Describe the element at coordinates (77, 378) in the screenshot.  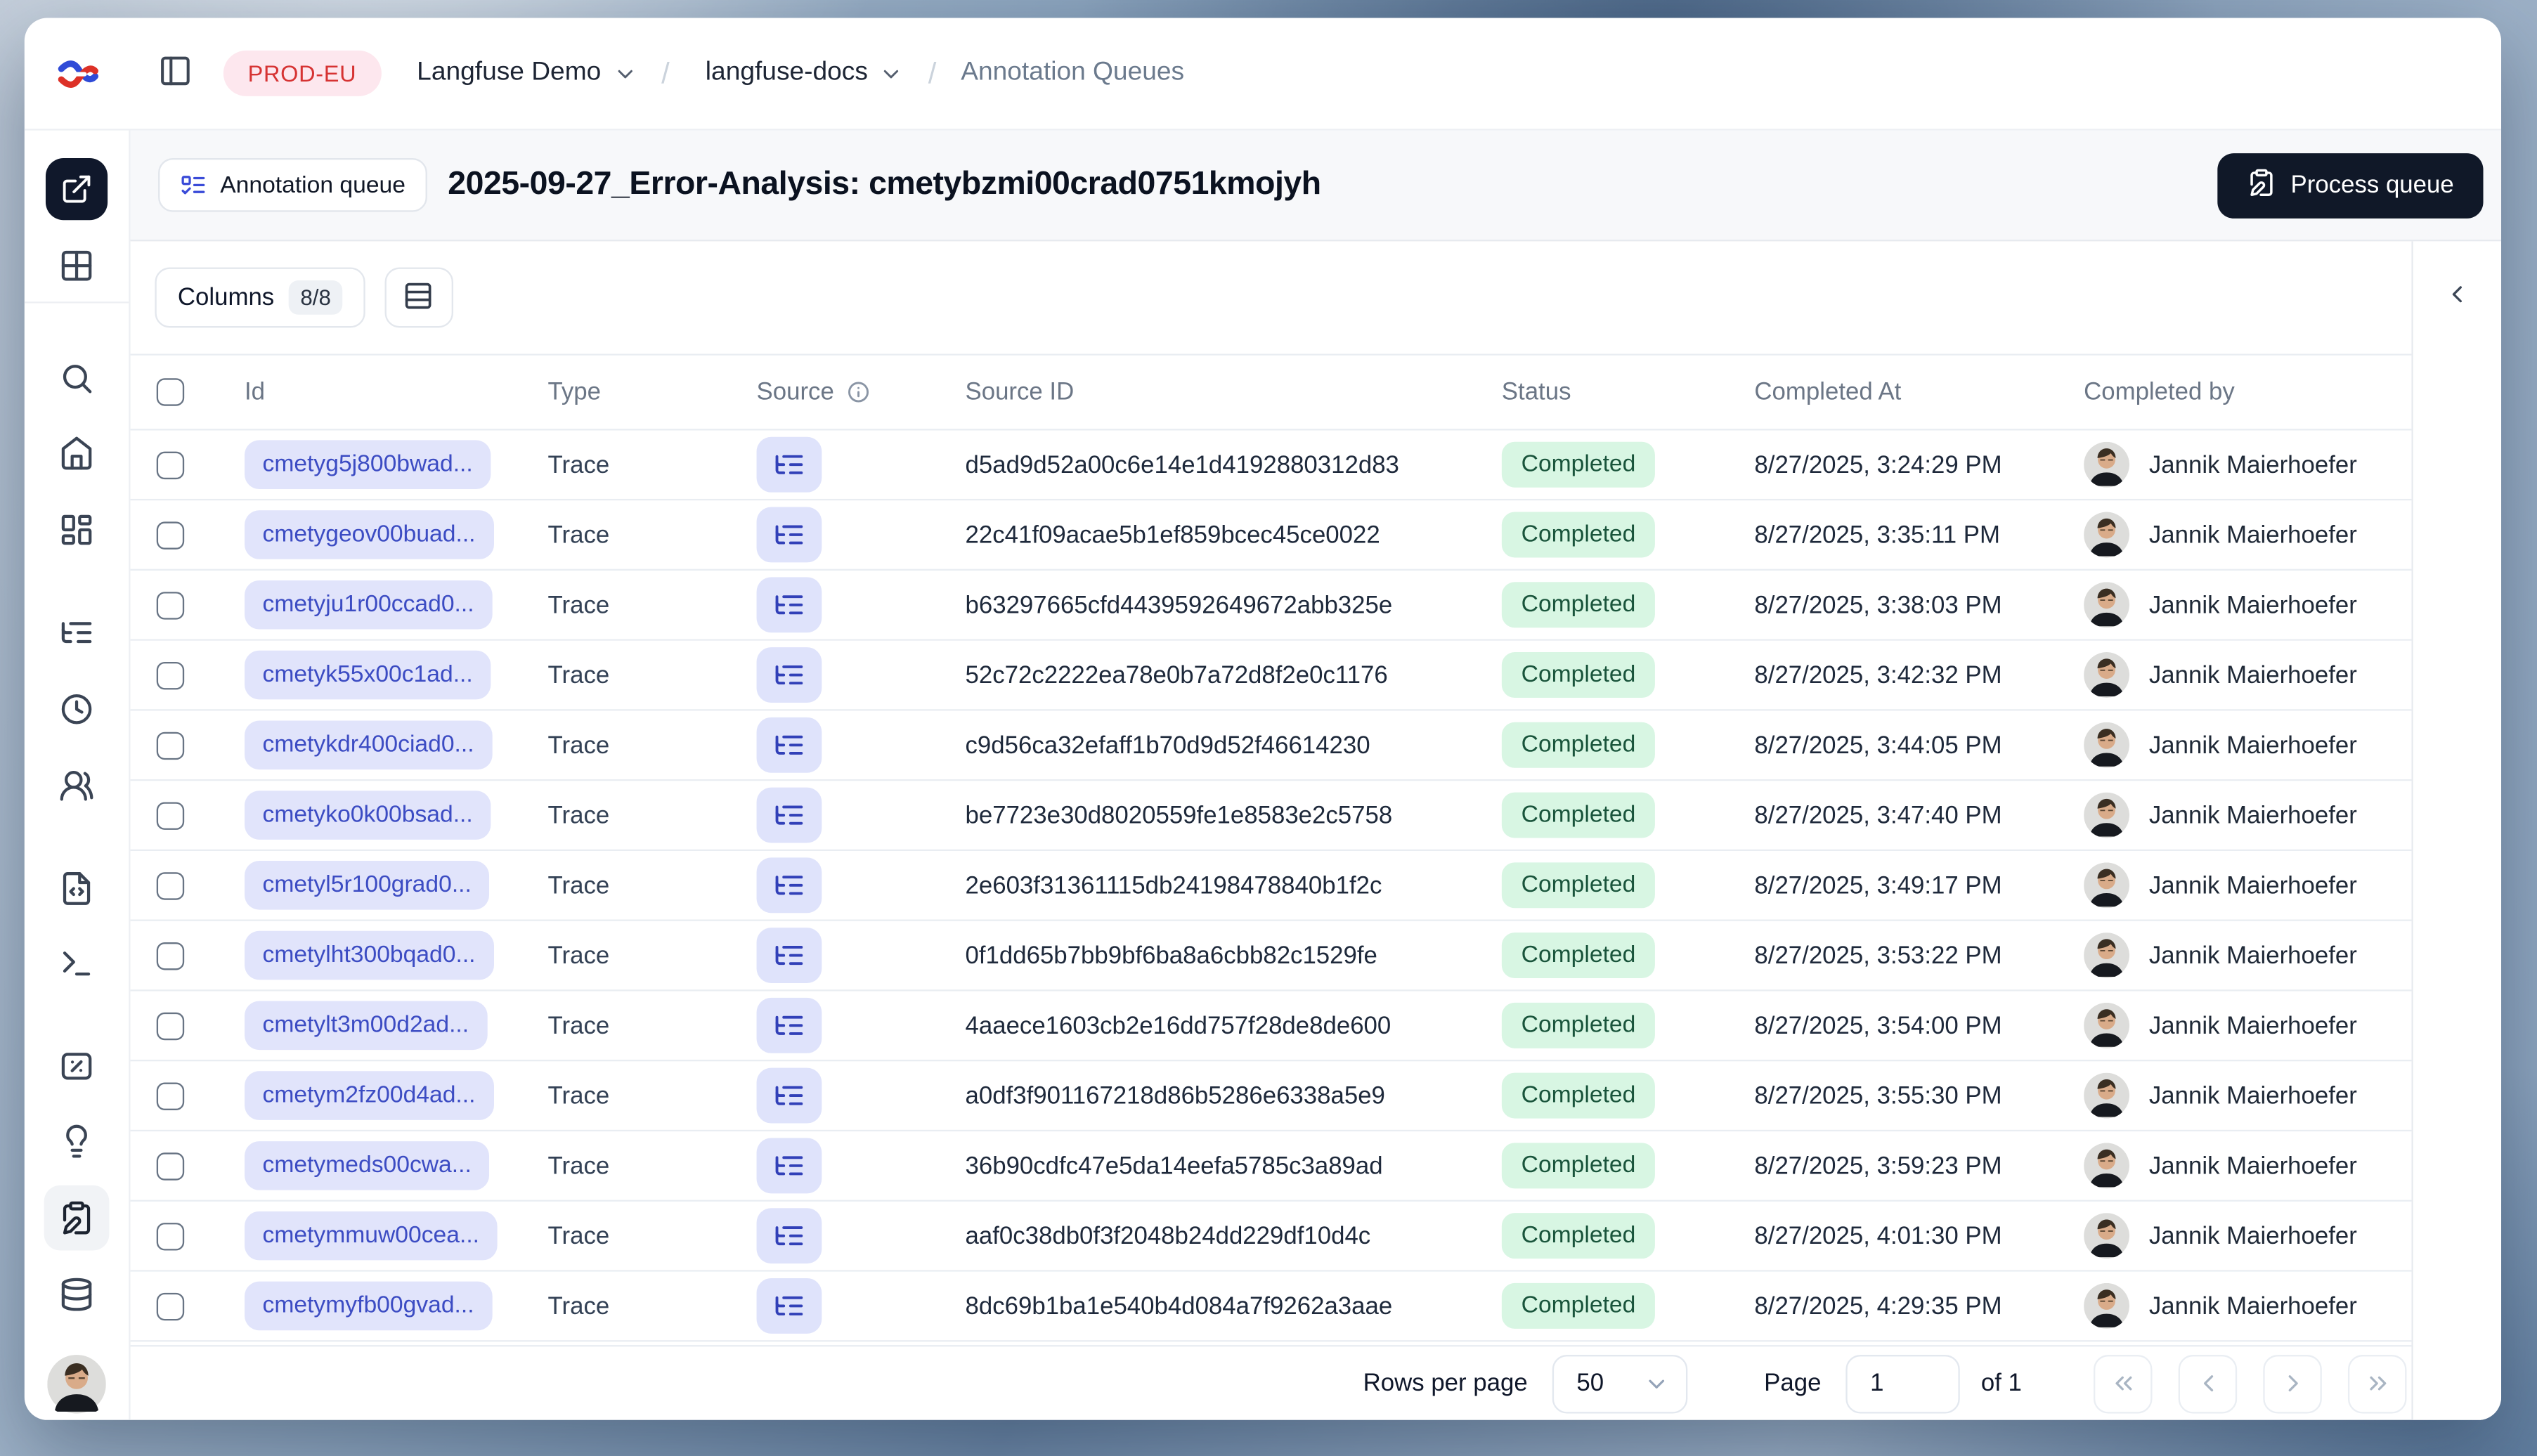
I see `sidebar-item-search-icon` at that location.